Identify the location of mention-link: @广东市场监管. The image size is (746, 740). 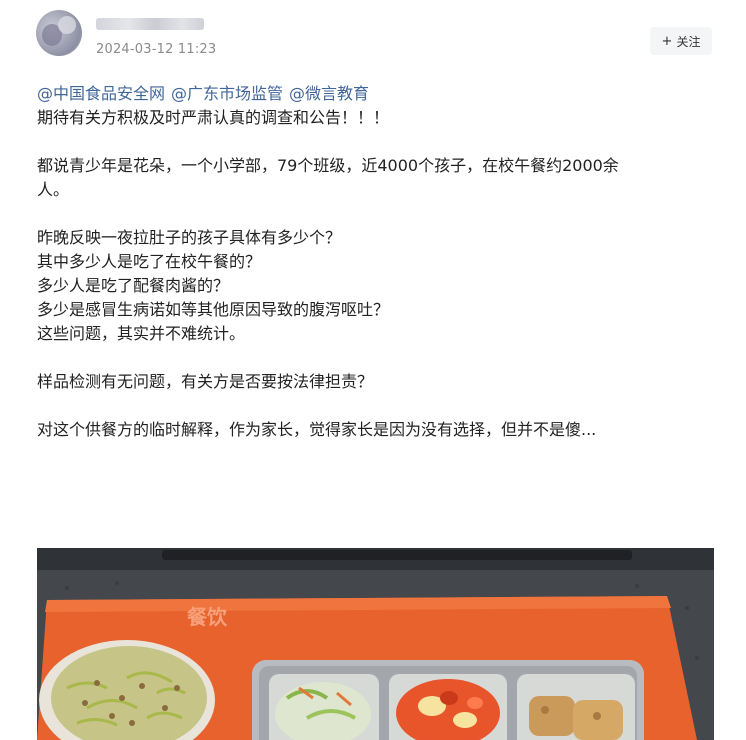
(227, 93).